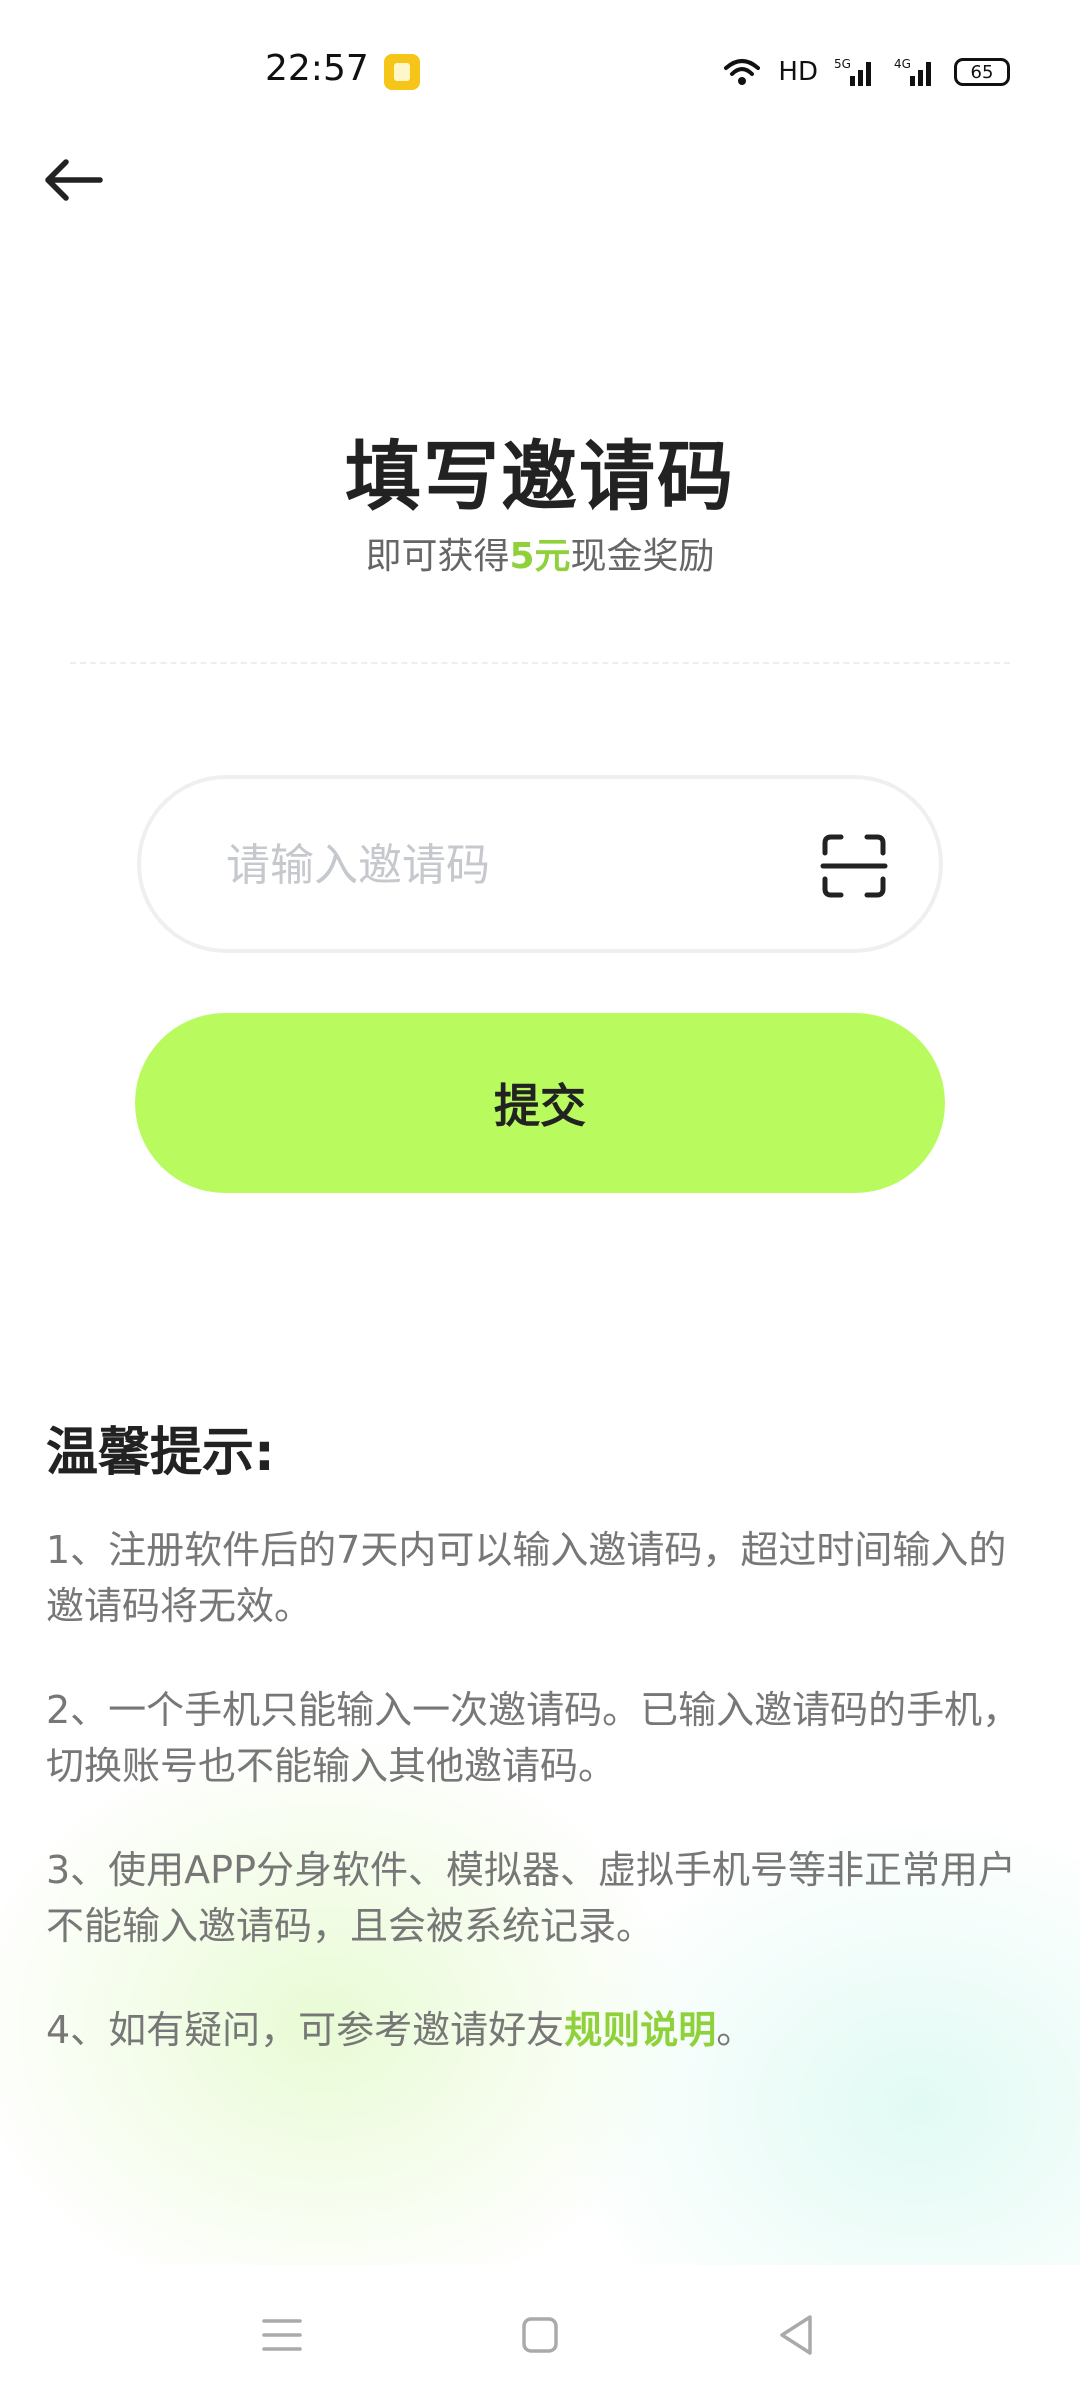  What do you see at coordinates (540, 1103) in the screenshot?
I see `submit-button: 提交` at bounding box center [540, 1103].